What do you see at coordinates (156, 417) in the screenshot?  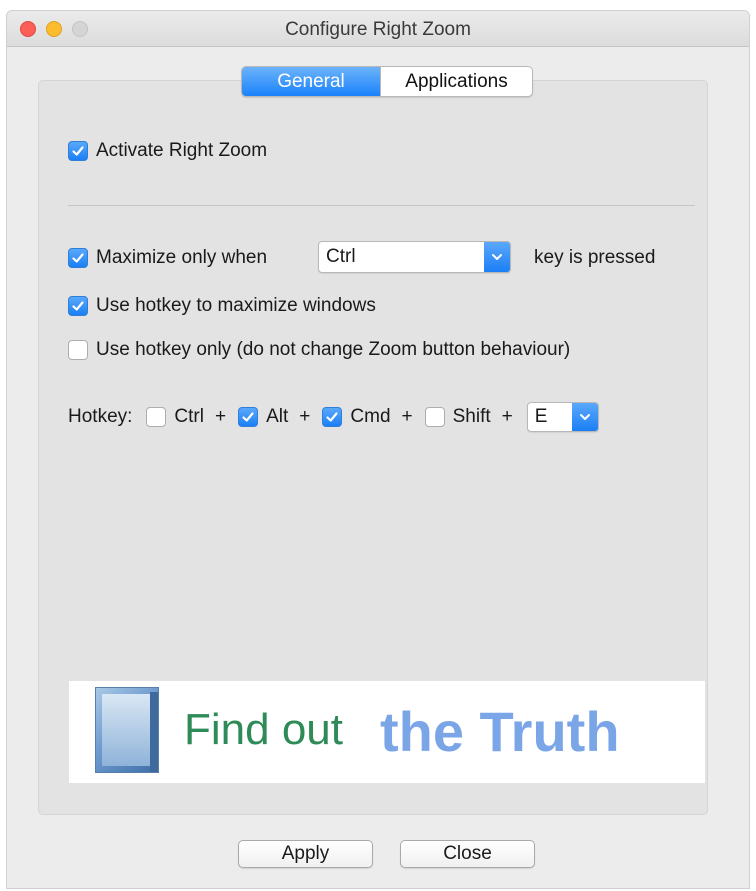 I see `hotkey-ctrl-checkbox` at bounding box center [156, 417].